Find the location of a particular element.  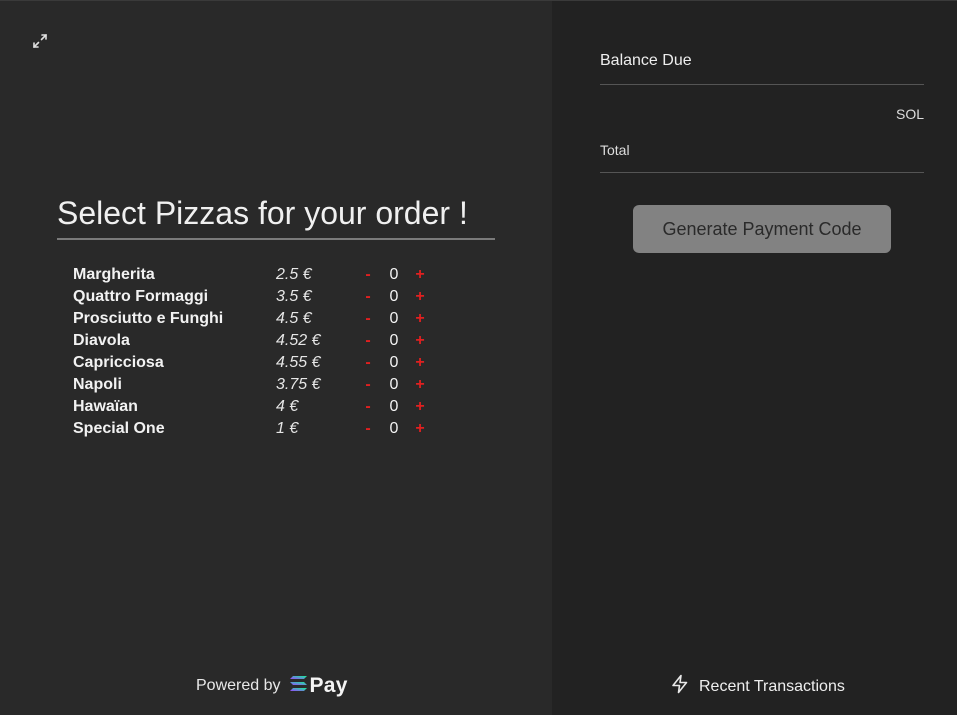

powered-by: Powered by Pay is located at coordinates (272, 686).